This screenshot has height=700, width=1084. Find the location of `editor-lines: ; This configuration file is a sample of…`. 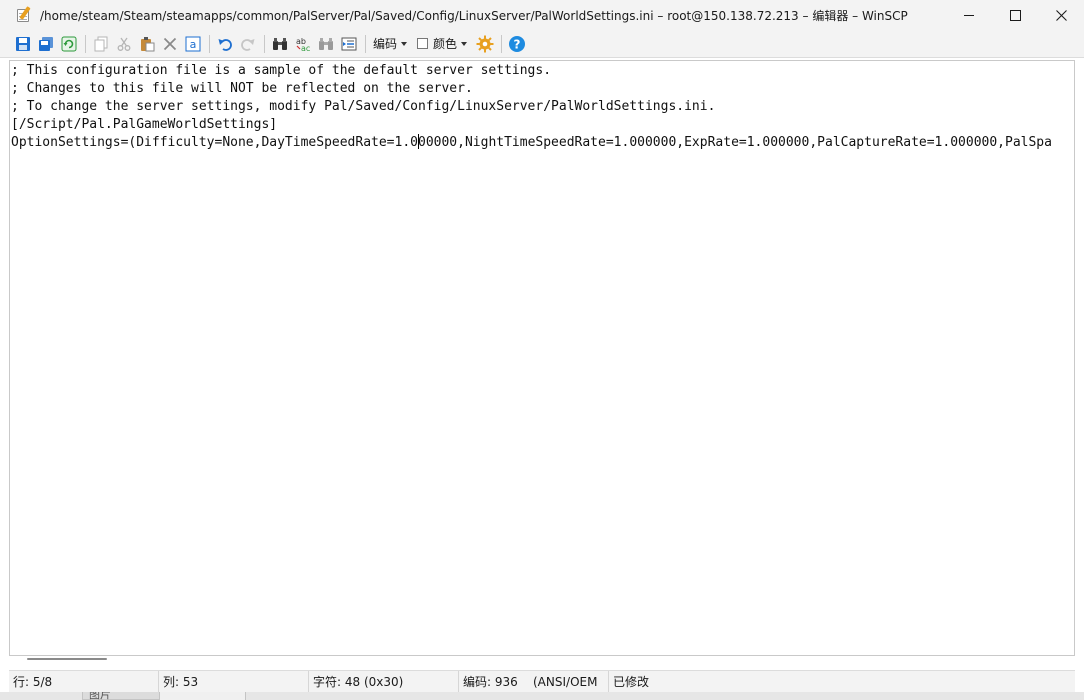

editor-lines: ; This configuration file is a sample of… is located at coordinates (542, 107).